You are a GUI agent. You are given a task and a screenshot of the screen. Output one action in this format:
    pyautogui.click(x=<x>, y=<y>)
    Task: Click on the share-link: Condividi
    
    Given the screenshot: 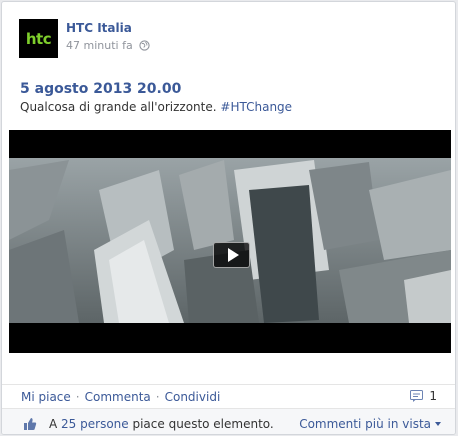 What is the action you would take?
    pyautogui.click(x=193, y=397)
    